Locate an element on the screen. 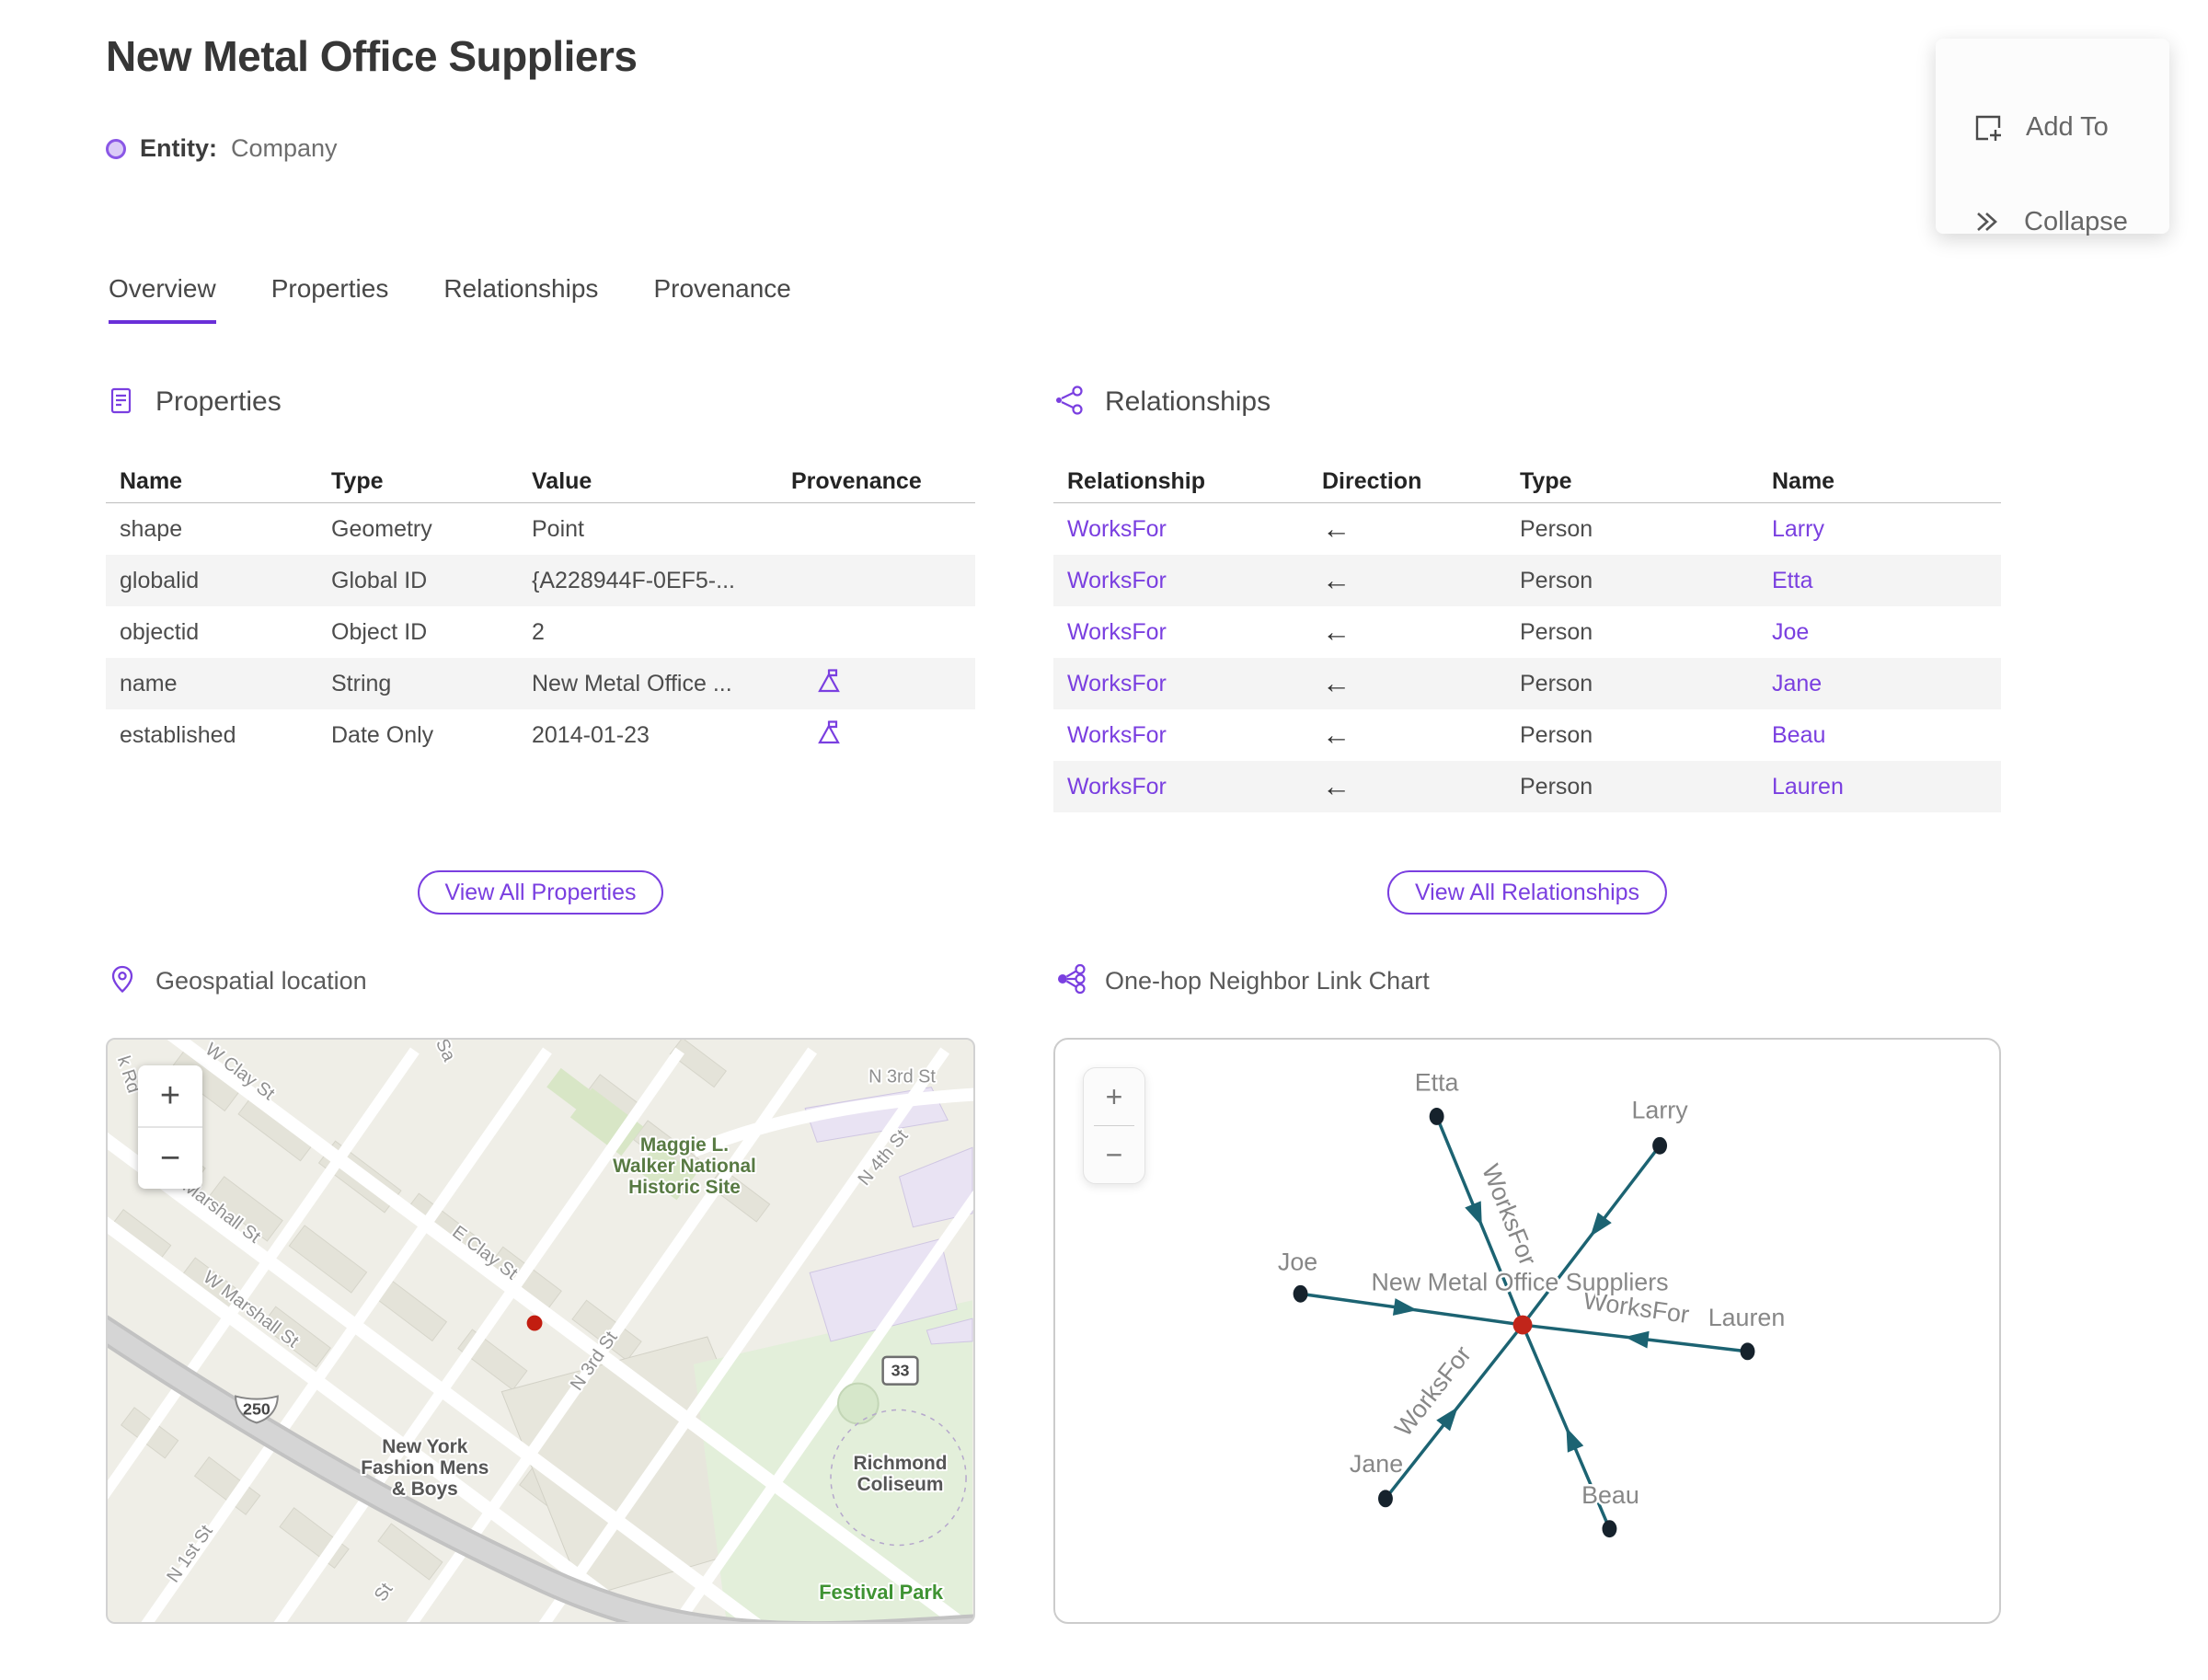 The image size is (2208, 1680). relationship-row-lauren: WorksFor ← Person Lauren is located at coordinates (1527, 786).